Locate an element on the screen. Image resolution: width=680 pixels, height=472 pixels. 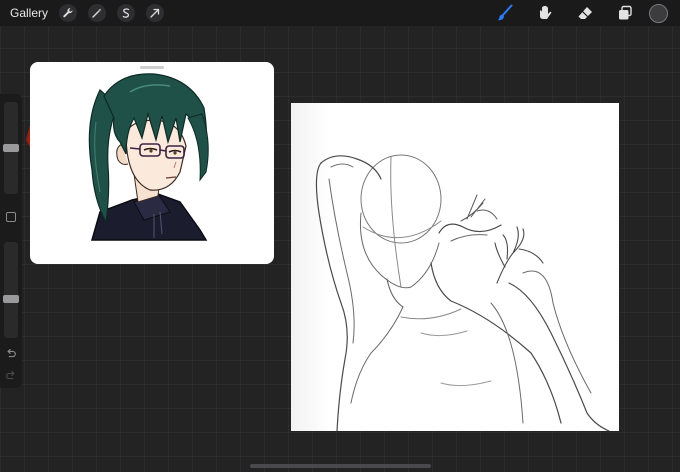
brush-size-handle is located at coordinates (11, 148).